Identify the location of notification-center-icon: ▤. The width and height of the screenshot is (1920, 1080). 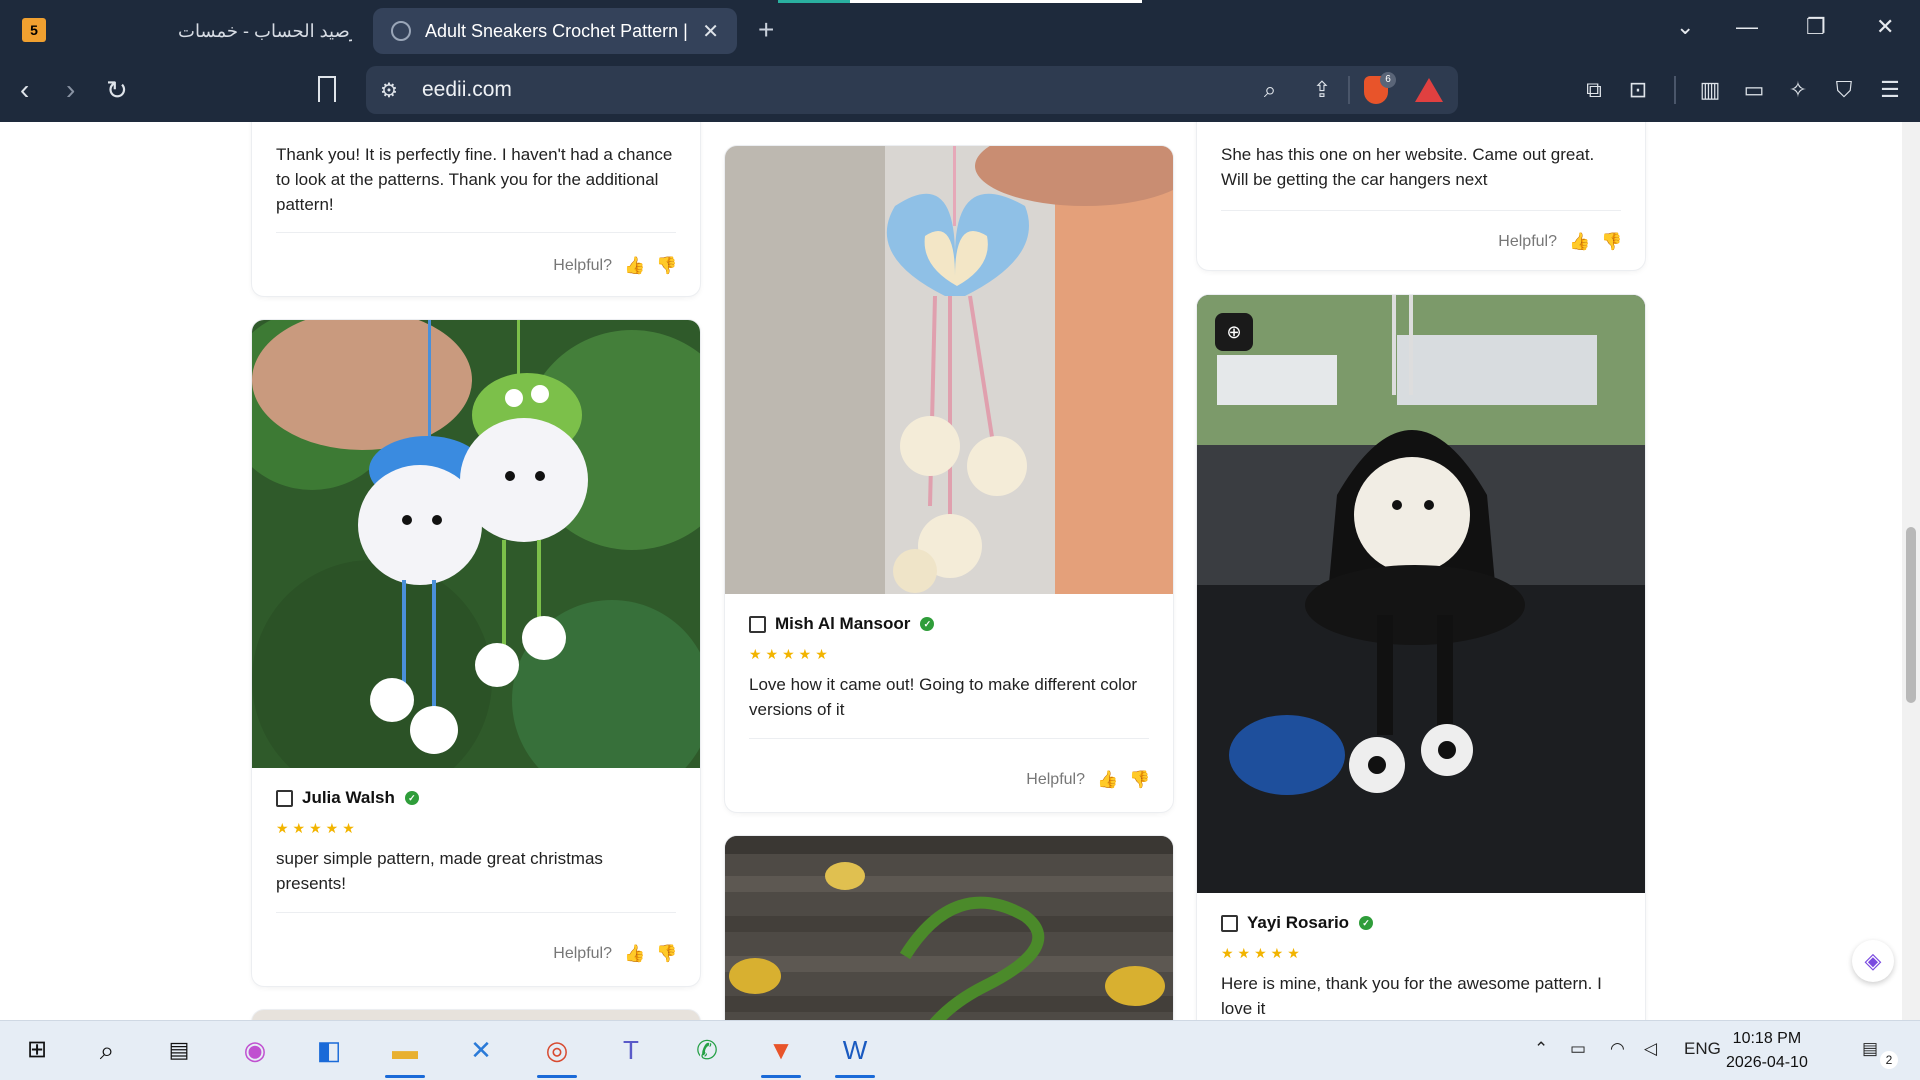
(1870, 1049).